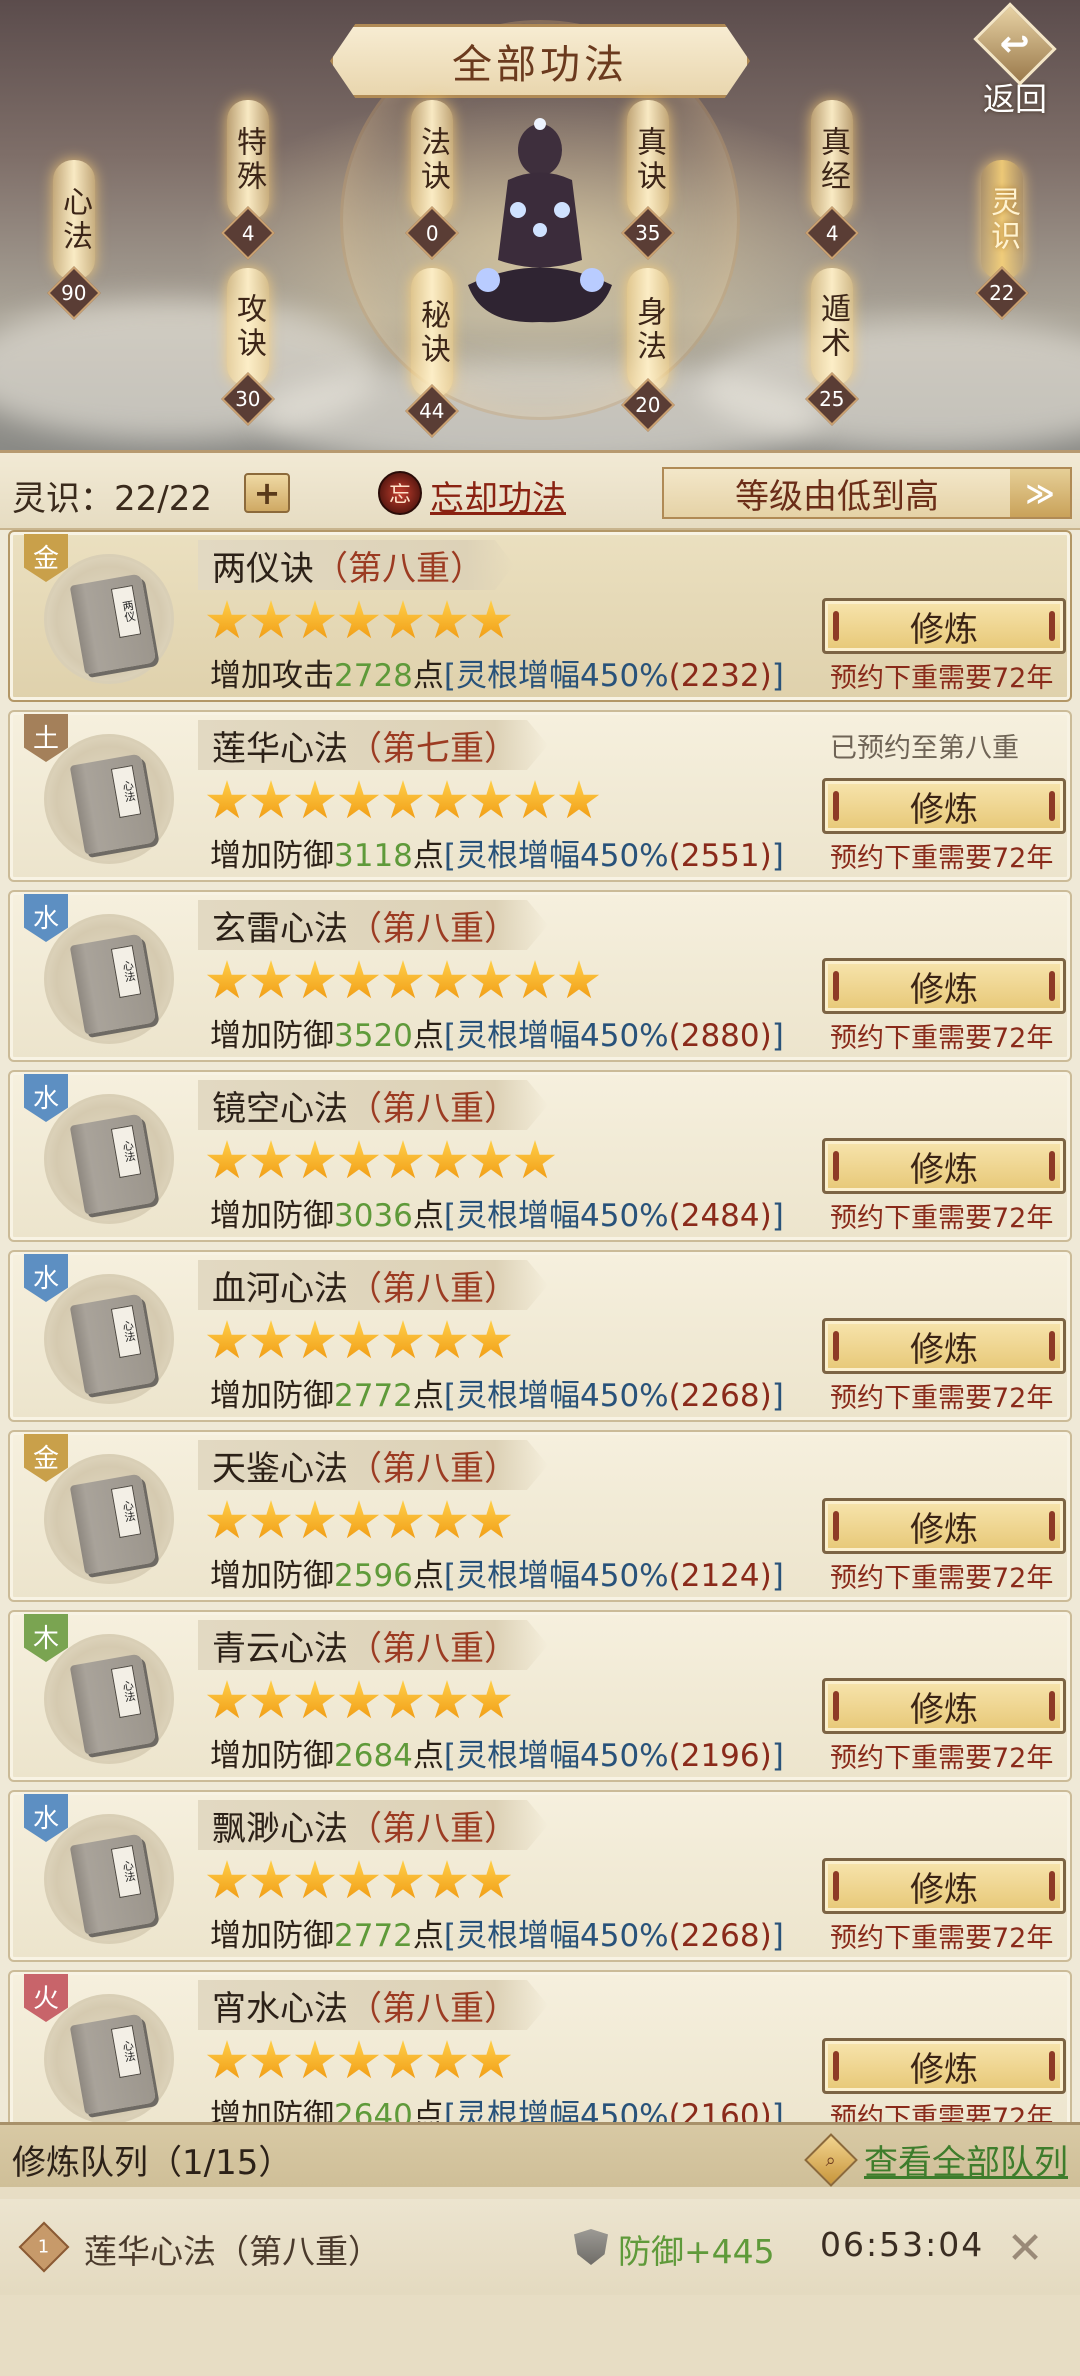 The width and height of the screenshot is (1080, 2376). I want to click on category-mijue: 秘诀 44, so click(432, 353).